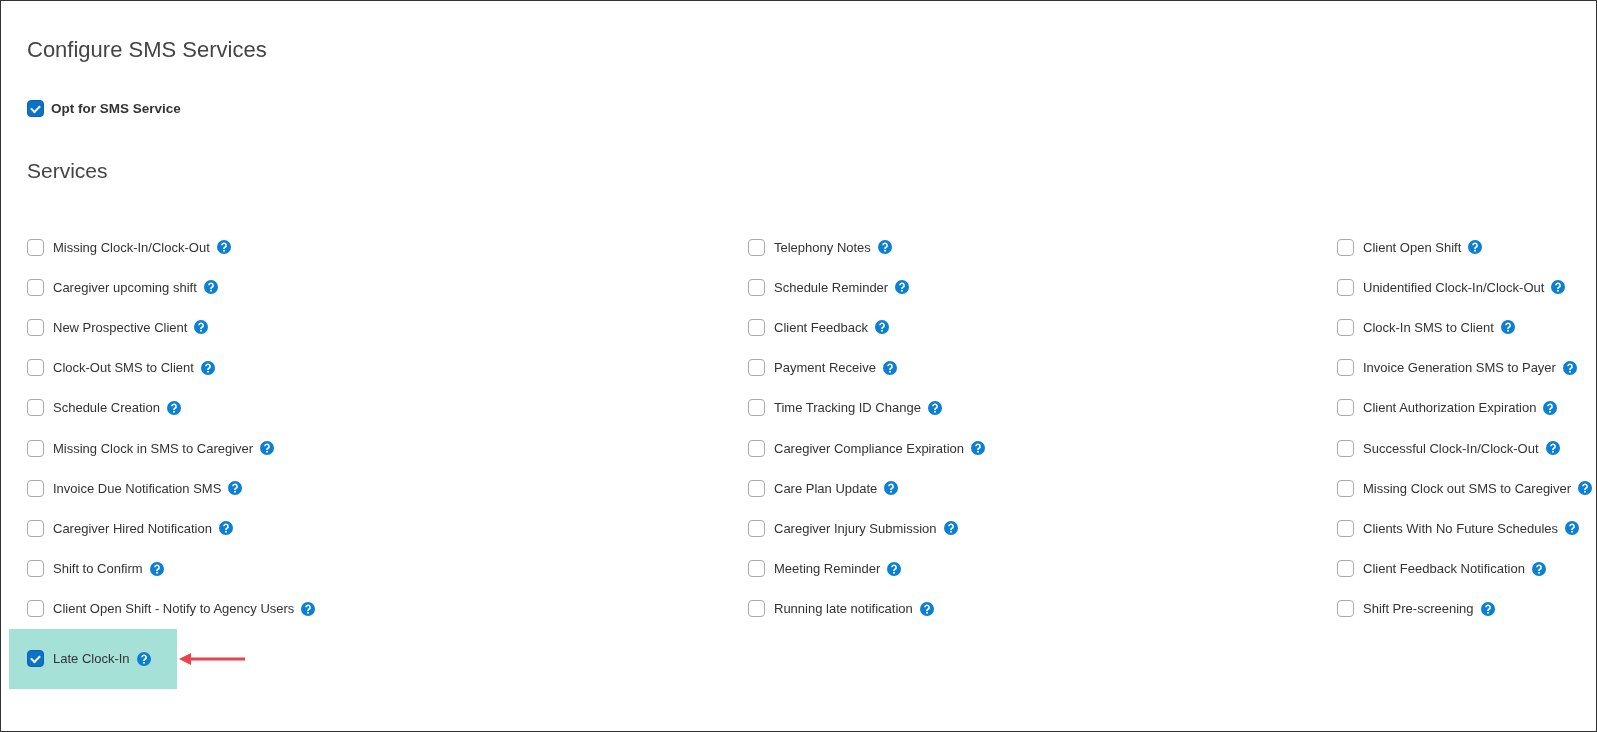 Image resolution: width=1597 pixels, height=732 pixels. What do you see at coordinates (826, 488) in the screenshot?
I see `service-label: Care Plan Update` at bounding box center [826, 488].